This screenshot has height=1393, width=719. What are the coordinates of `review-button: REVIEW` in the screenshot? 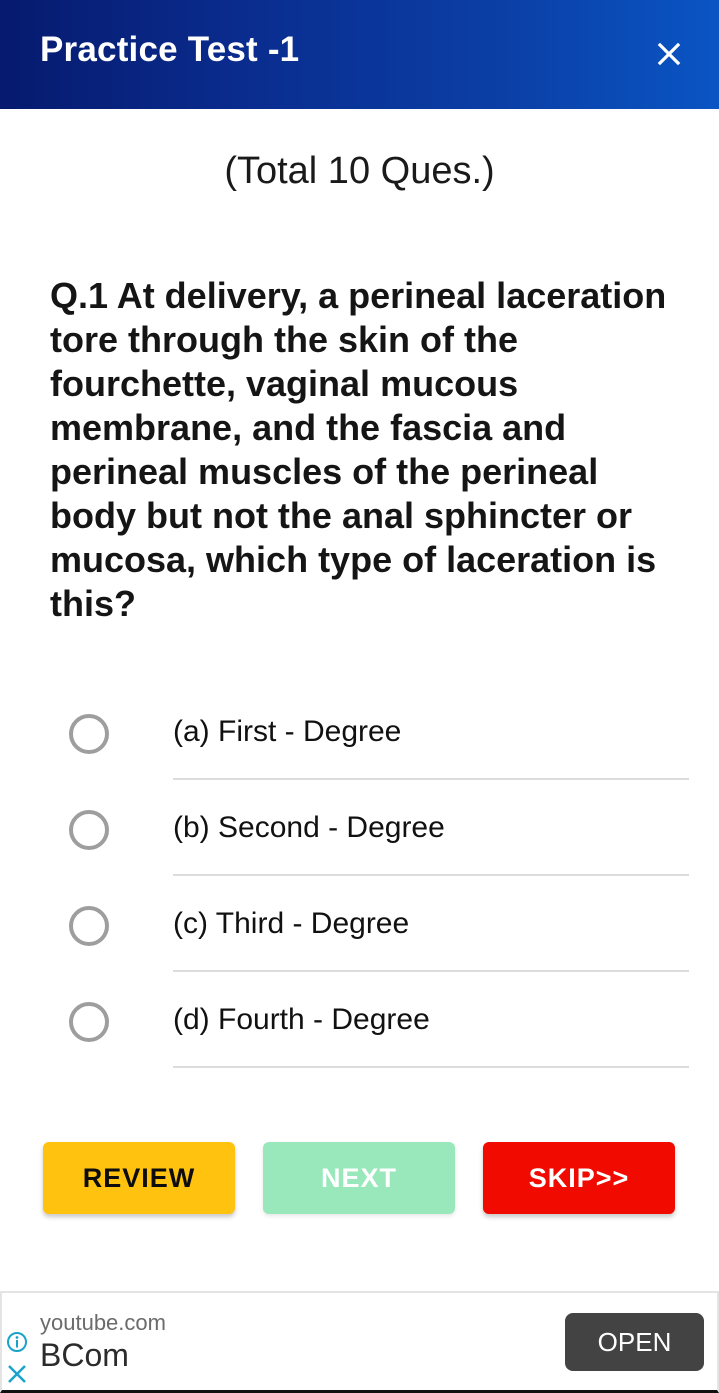 It's located at (139, 1178).